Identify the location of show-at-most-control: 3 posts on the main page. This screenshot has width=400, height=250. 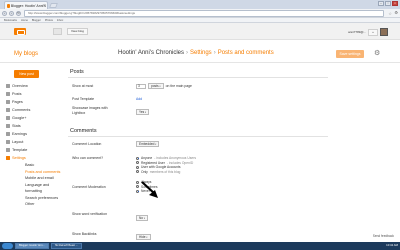
(164, 86).